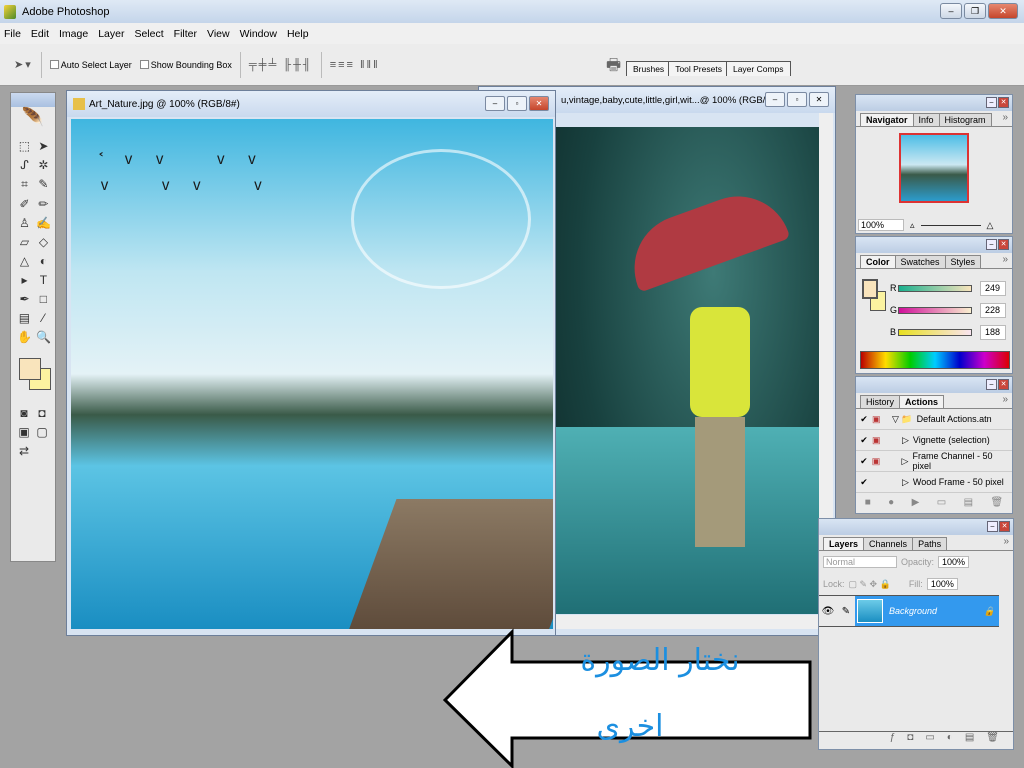 This screenshot has width=1024, height=768. Describe the element at coordinates (997, 505) in the screenshot. I see `delete-icon: 🗑` at that location.